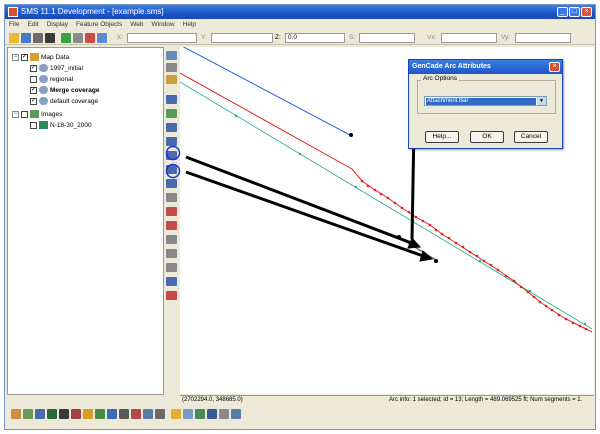 This screenshot has width=600, height=434. I want to click on select-point-icon, so click(171, 113).